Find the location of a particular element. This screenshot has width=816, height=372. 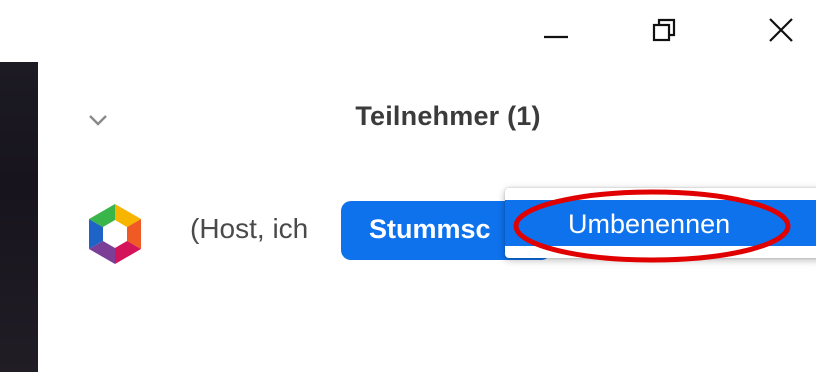

chevron-down-icon is located at coordinates (98, 120).